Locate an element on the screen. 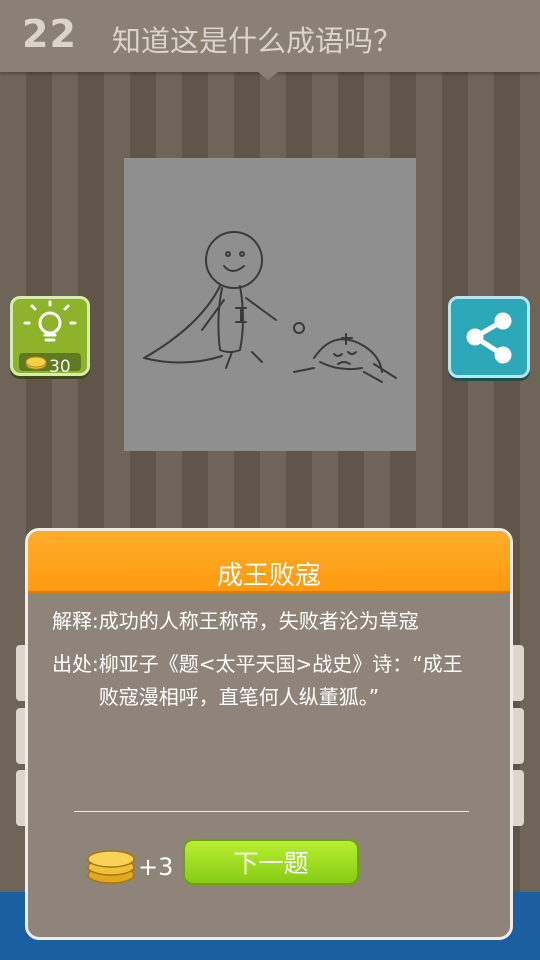 The height and width of the screenshot is (960, 540). dialog-title: 成王败寇 is located at coordinates (268, 576).